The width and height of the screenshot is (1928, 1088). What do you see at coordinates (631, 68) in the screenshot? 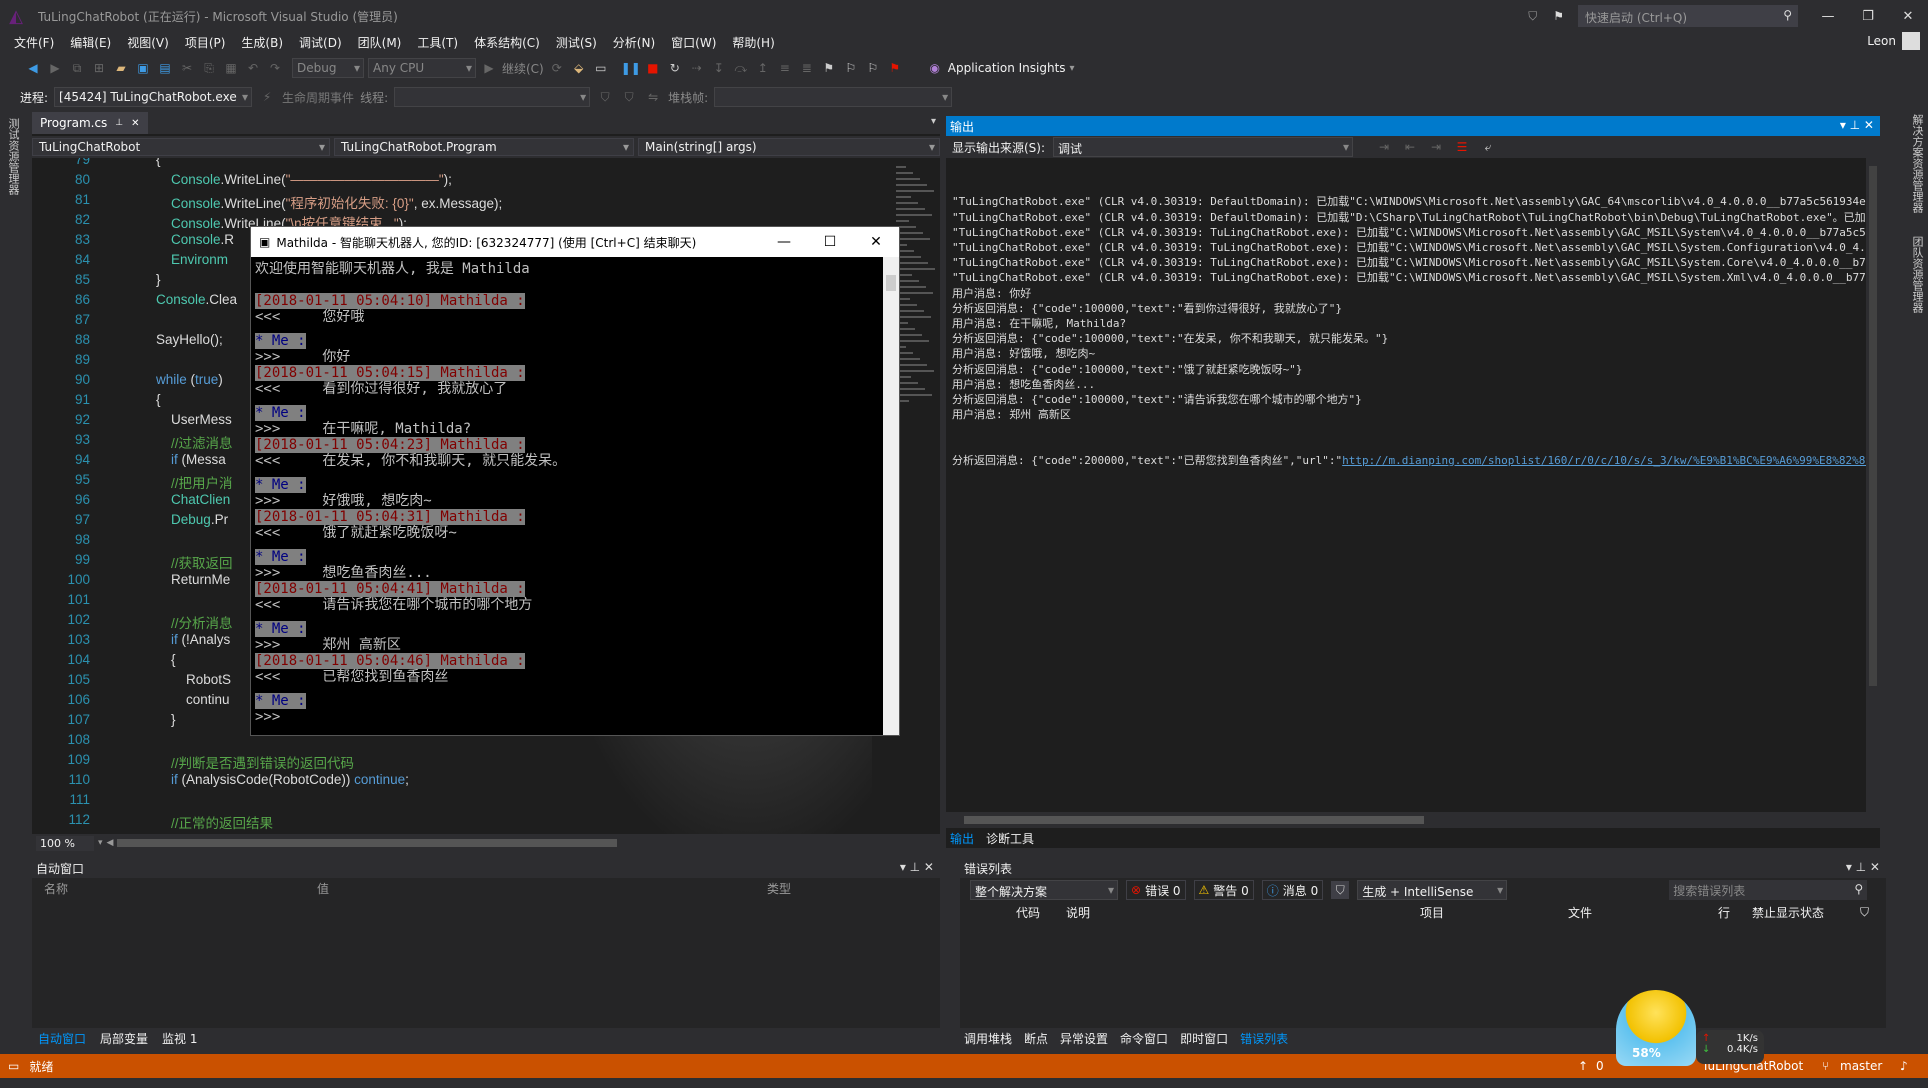
I see `pause-icon: ❚❚` at bounding box center [631, 68].